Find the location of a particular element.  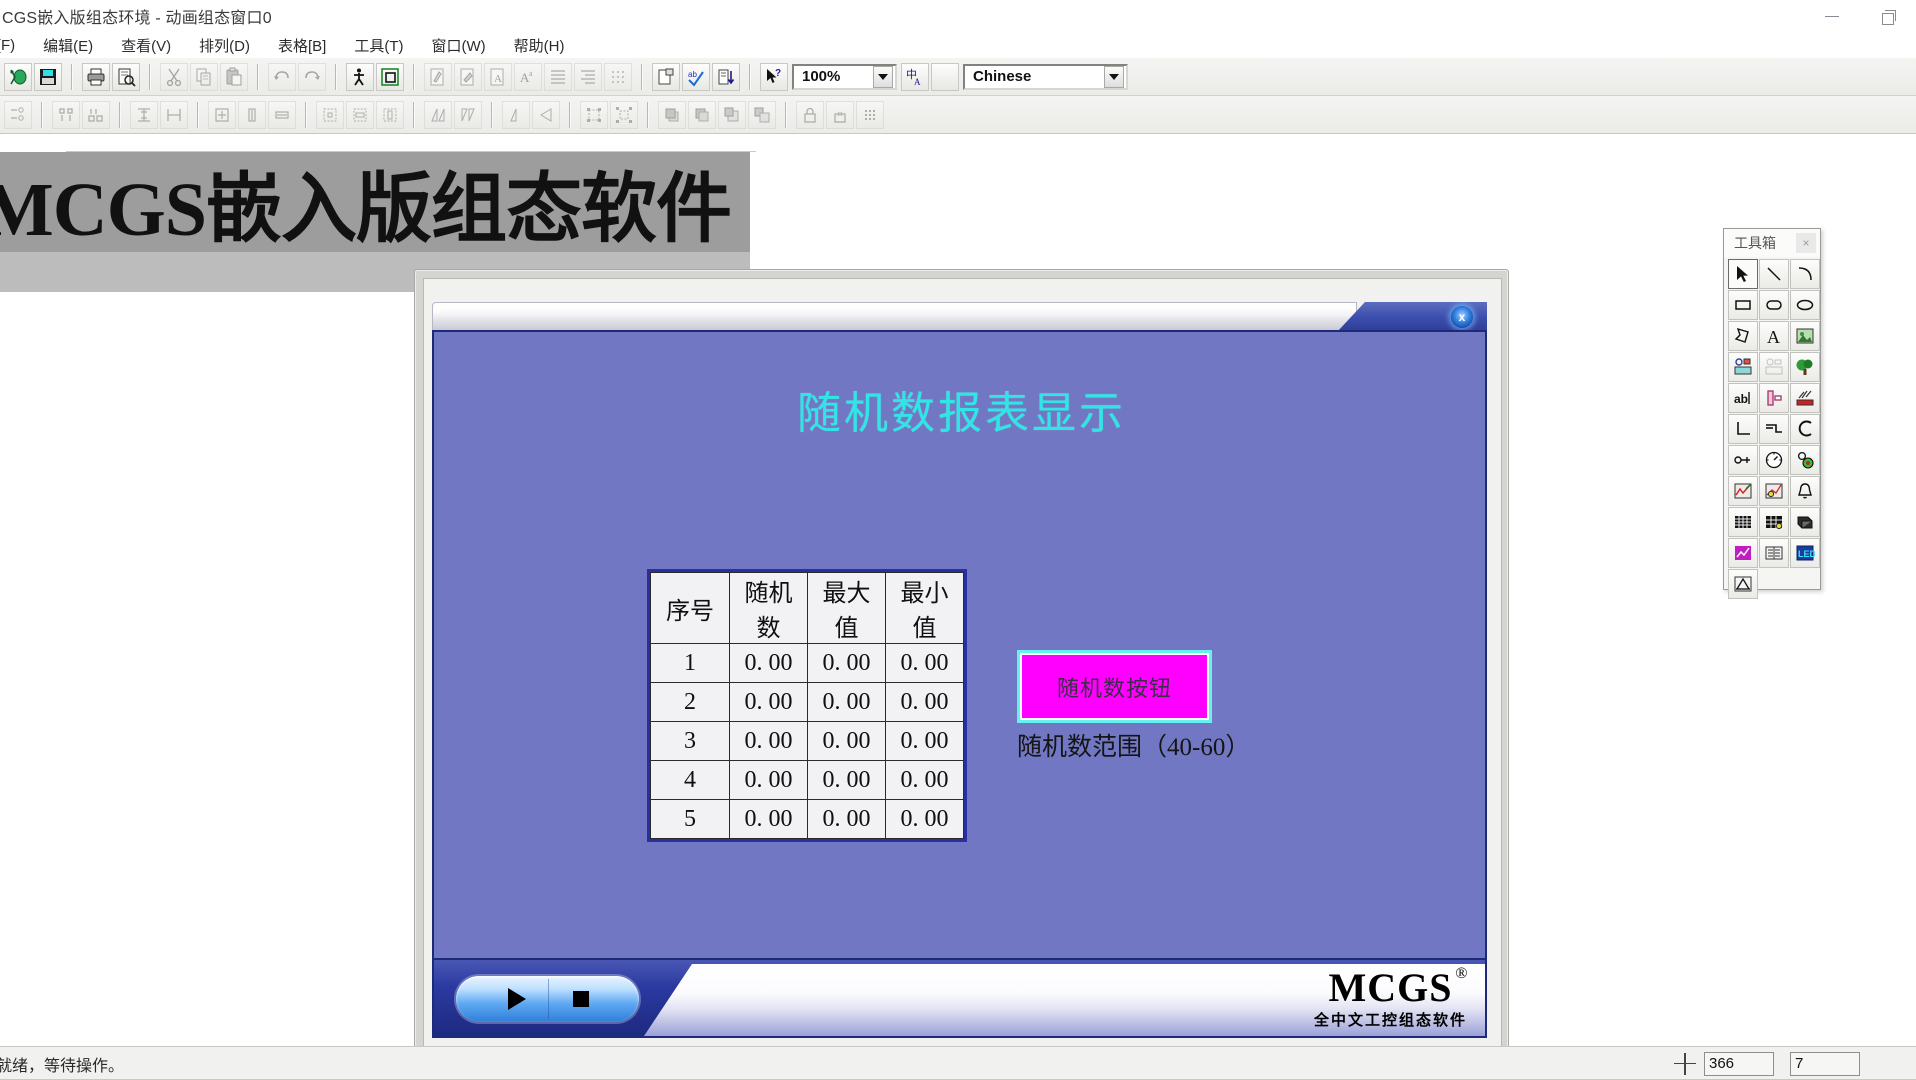

flip-vertical-icon is located at coordinates (546, 114).